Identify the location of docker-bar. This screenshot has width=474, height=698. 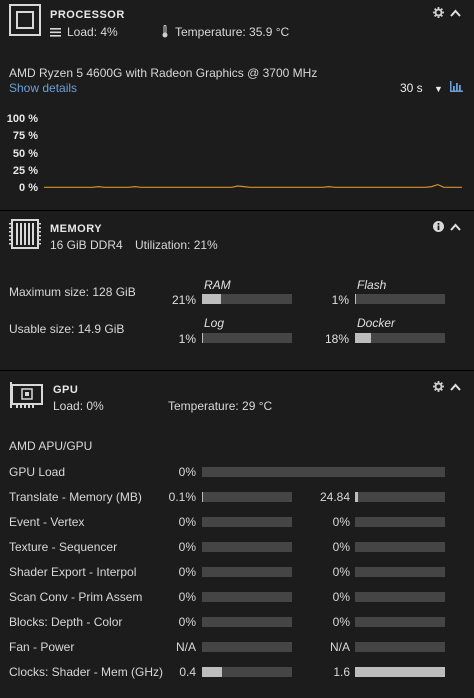
(400, 338).